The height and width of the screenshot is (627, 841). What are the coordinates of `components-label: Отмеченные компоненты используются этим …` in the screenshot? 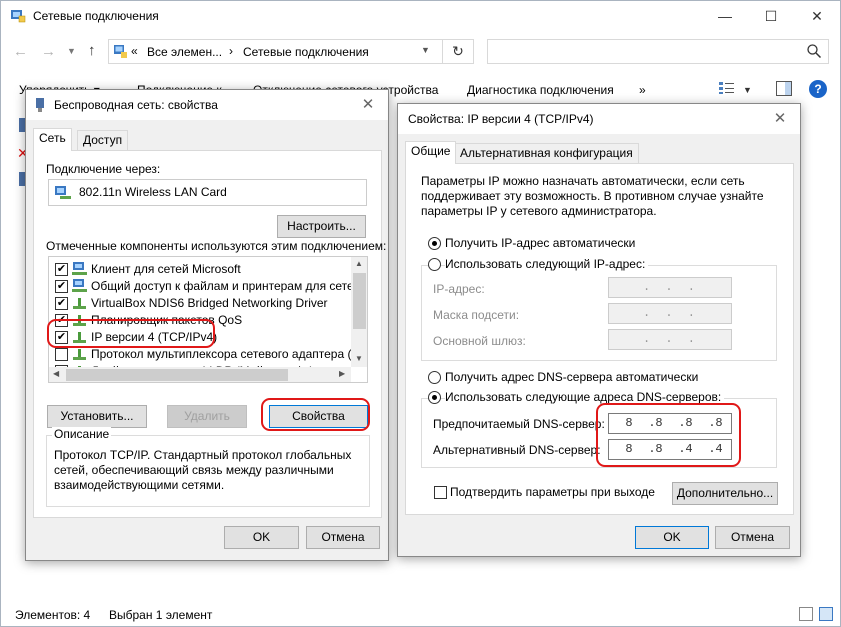 It's located at (216, 246).